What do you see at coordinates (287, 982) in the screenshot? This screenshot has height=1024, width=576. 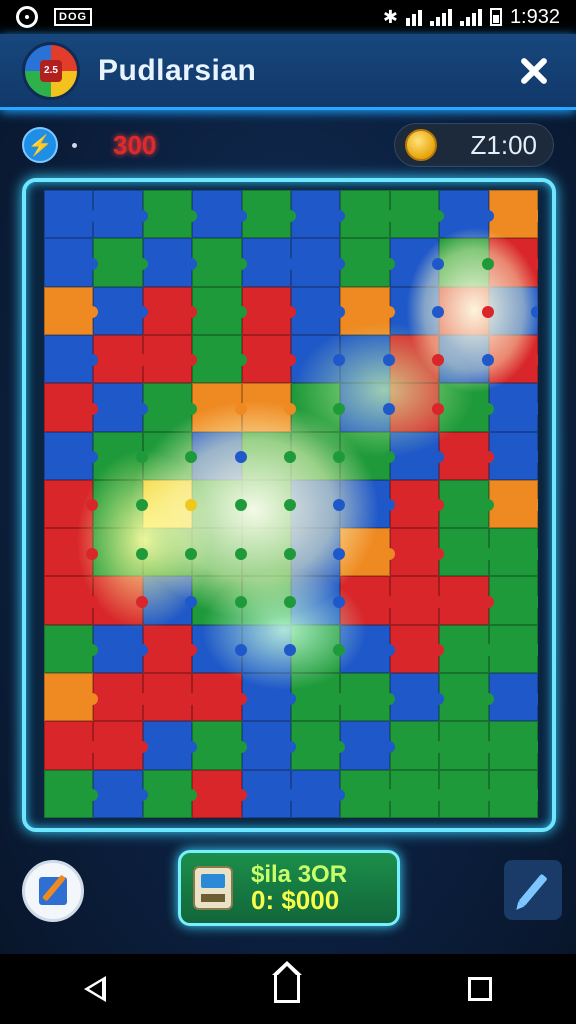 I see `home-icon` at bounding box center [287, 982].